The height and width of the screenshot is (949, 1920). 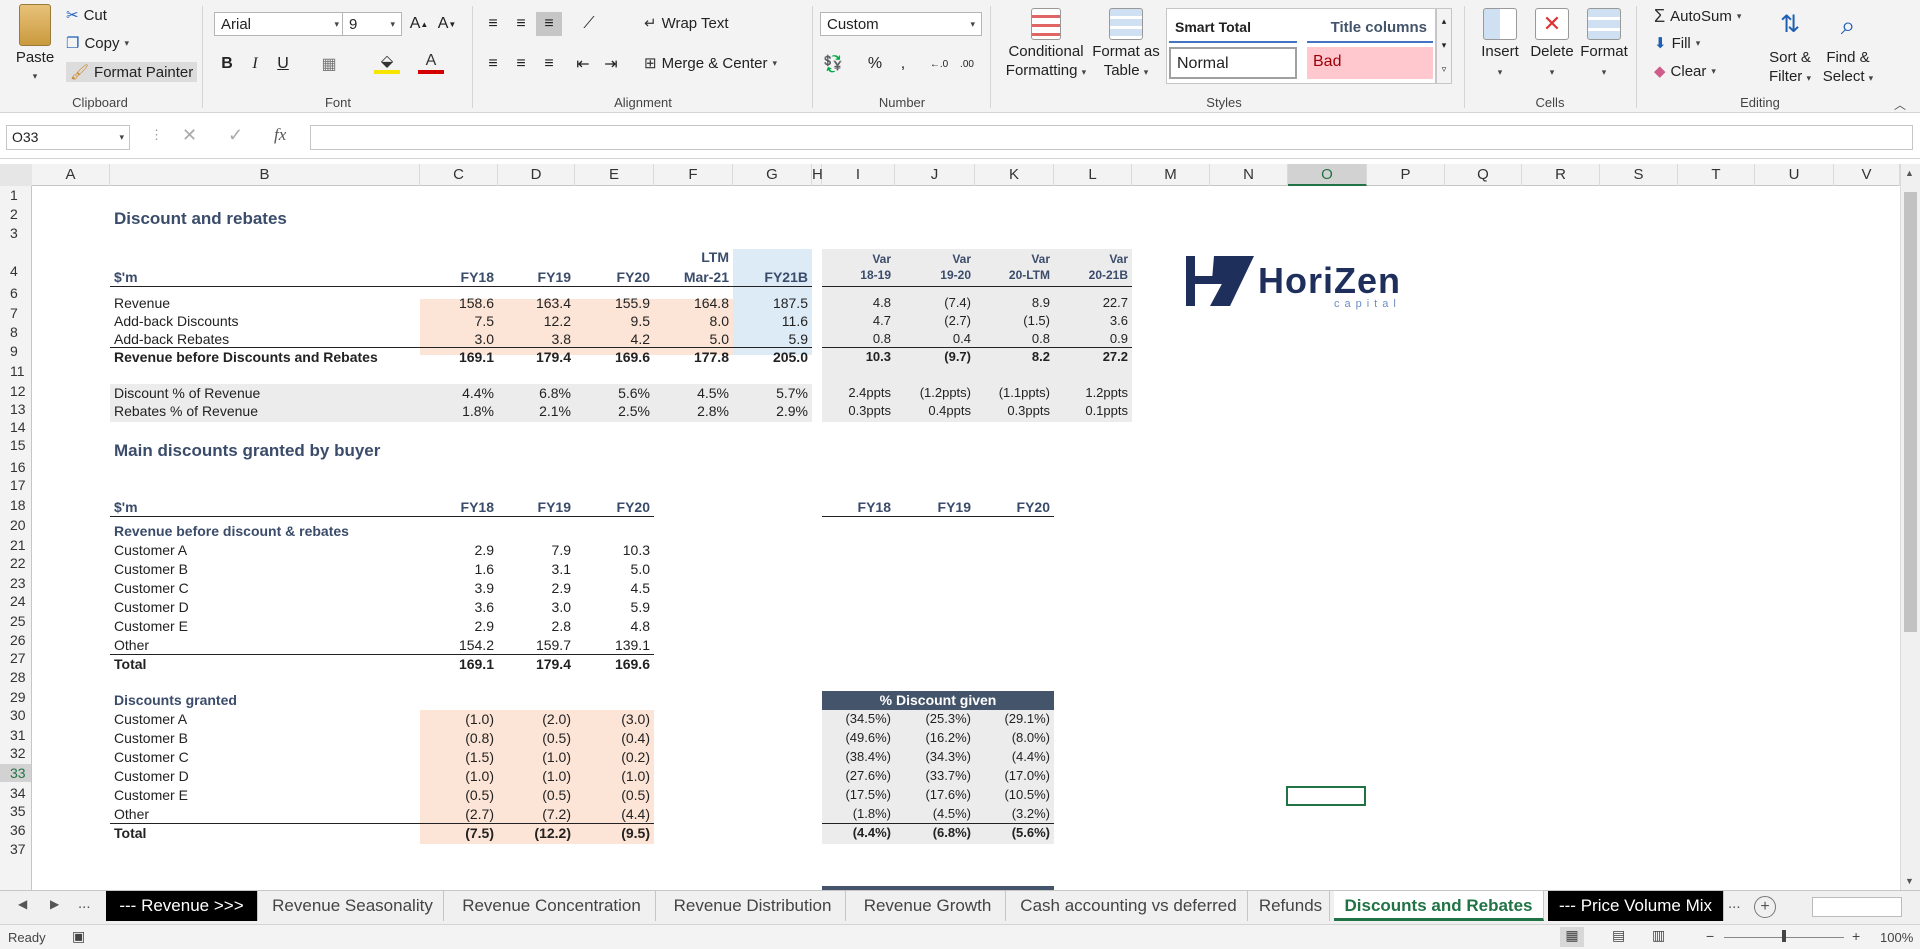 I want to click on row-header-15: 15, so click(x=15, y=445).